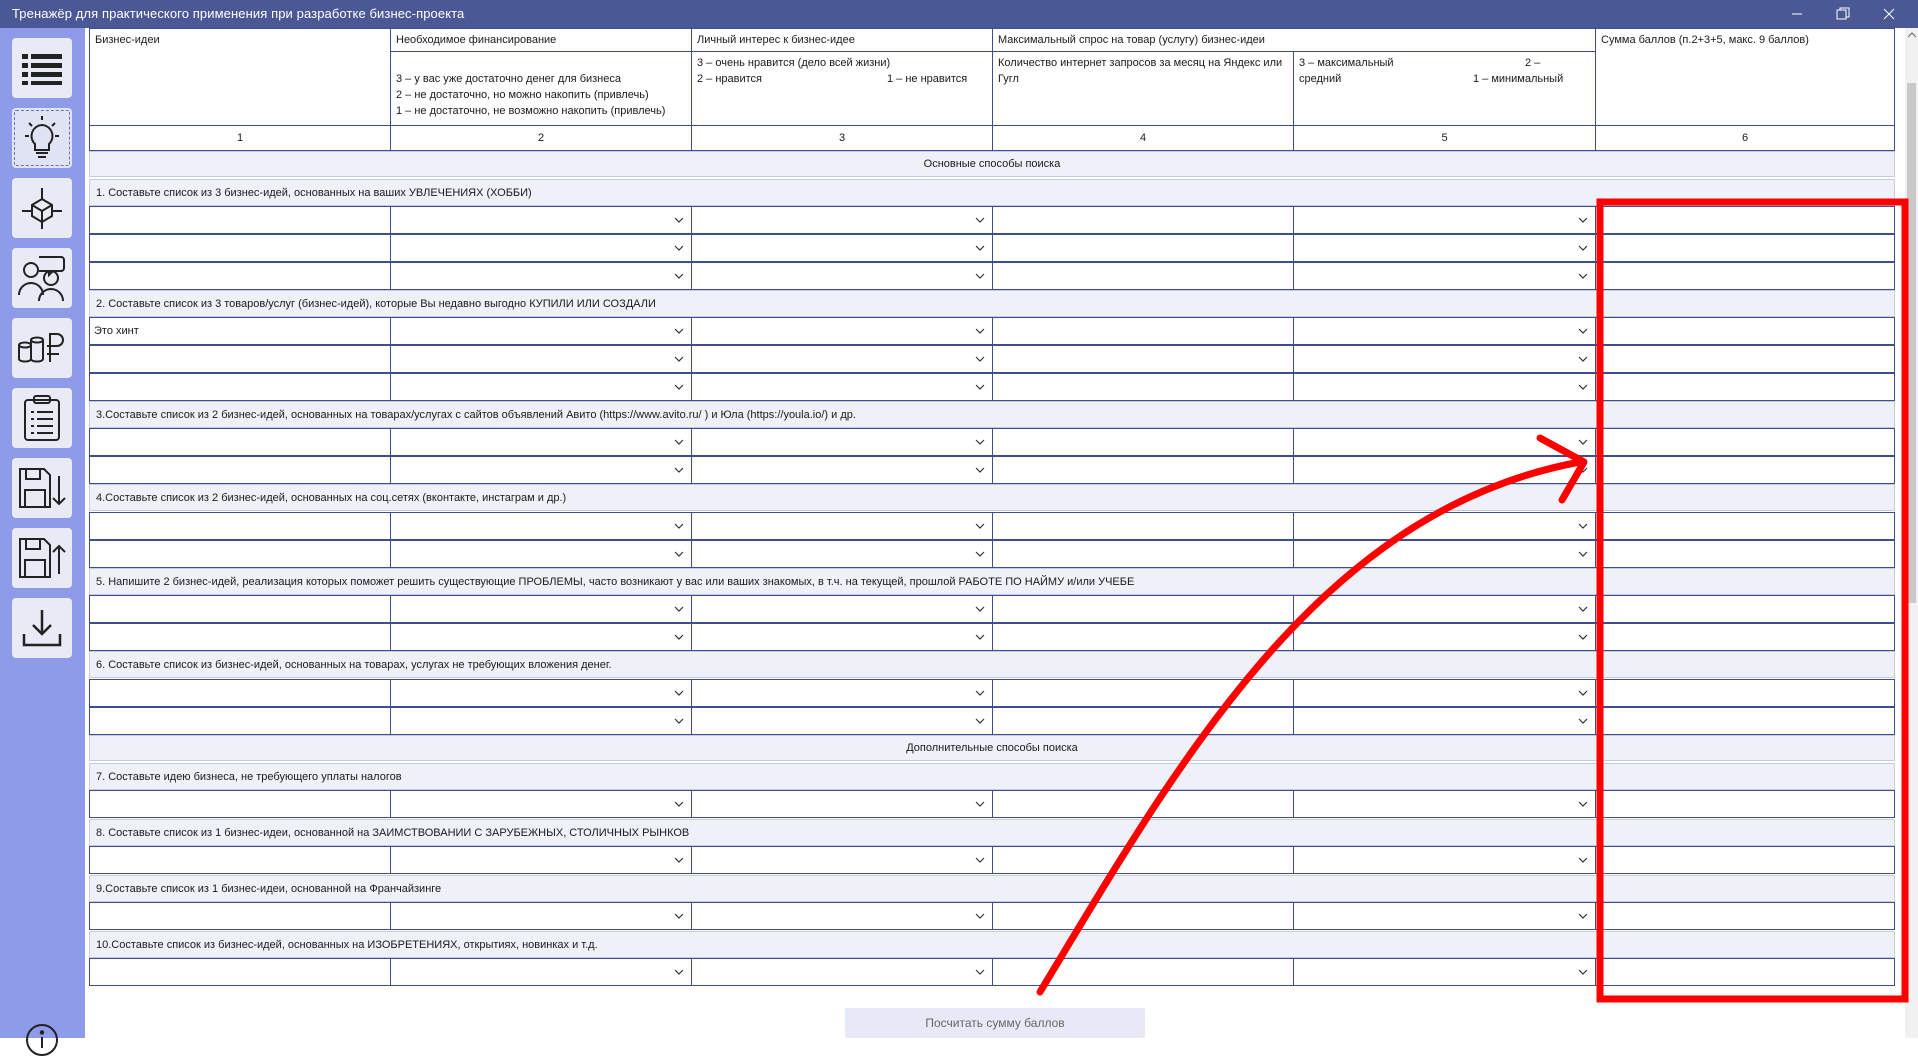 This screenshot has height=1057, width=1918. I want to click on sidebar-button-people, so click(42, 278).